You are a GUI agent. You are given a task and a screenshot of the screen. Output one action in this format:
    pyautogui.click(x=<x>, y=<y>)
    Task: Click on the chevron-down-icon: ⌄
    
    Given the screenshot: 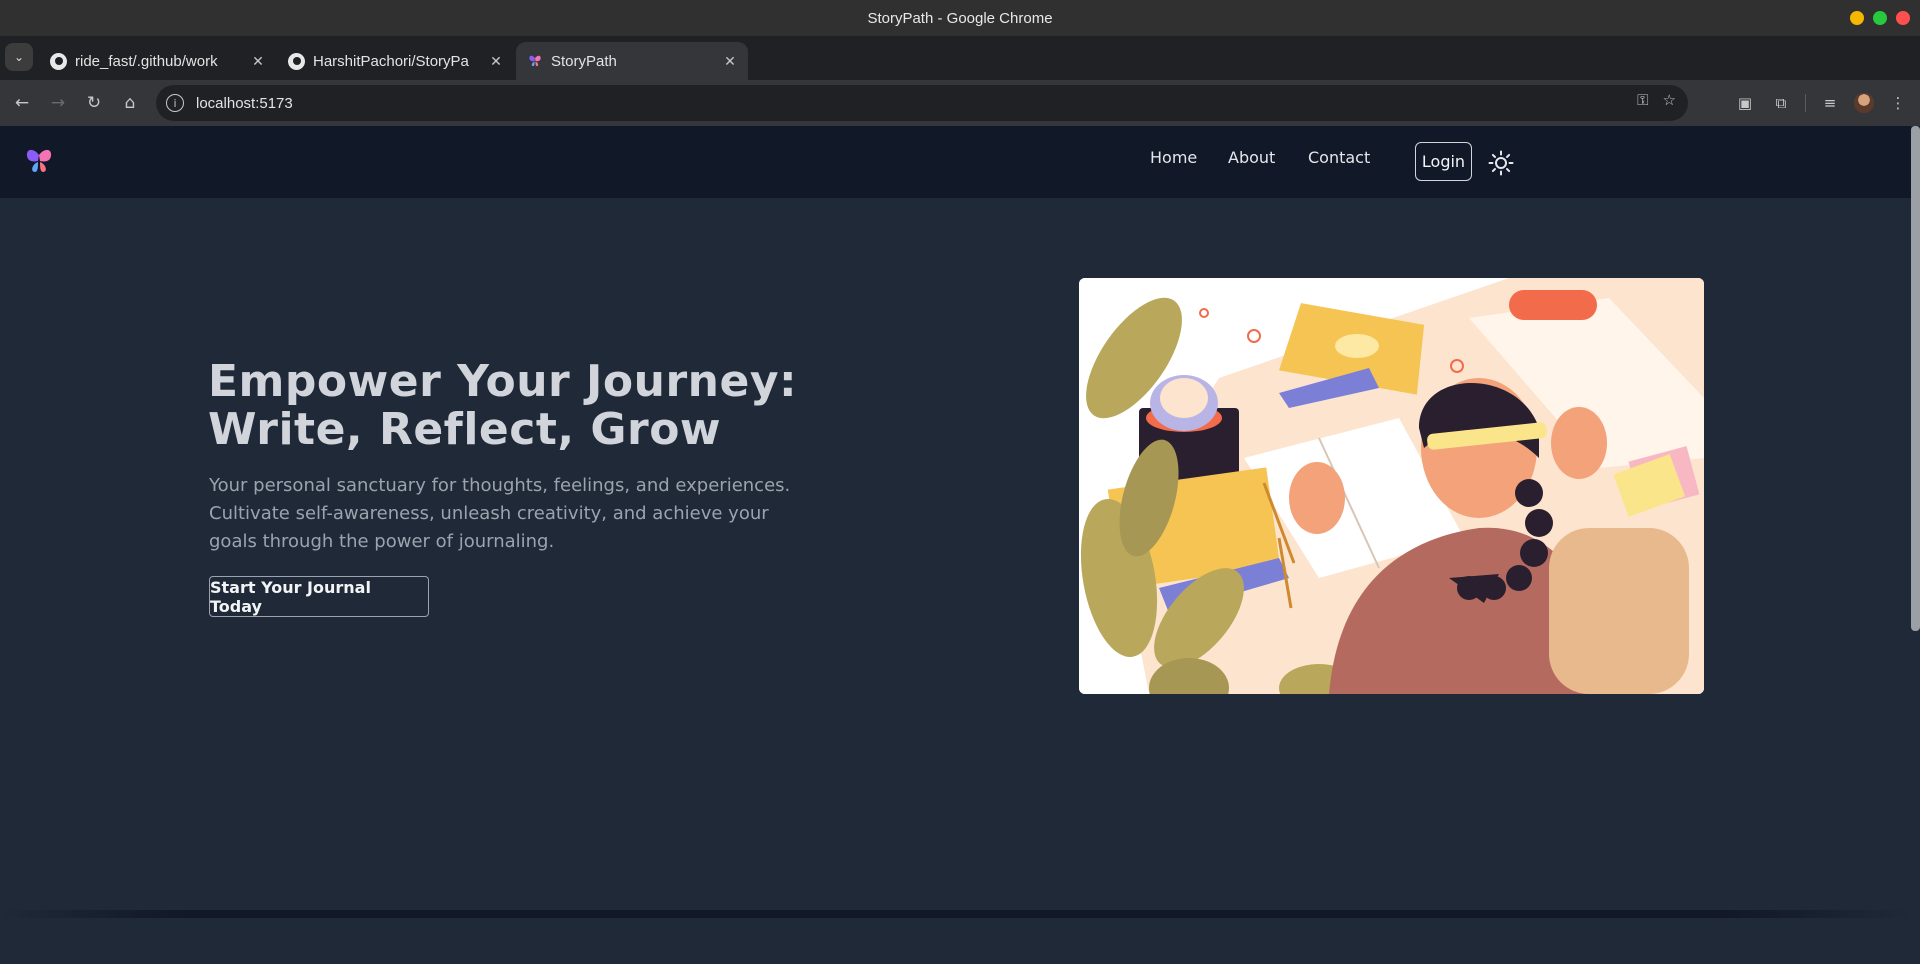 What is the action you would take?
    pyautogui.click(x=19, y=57)
    